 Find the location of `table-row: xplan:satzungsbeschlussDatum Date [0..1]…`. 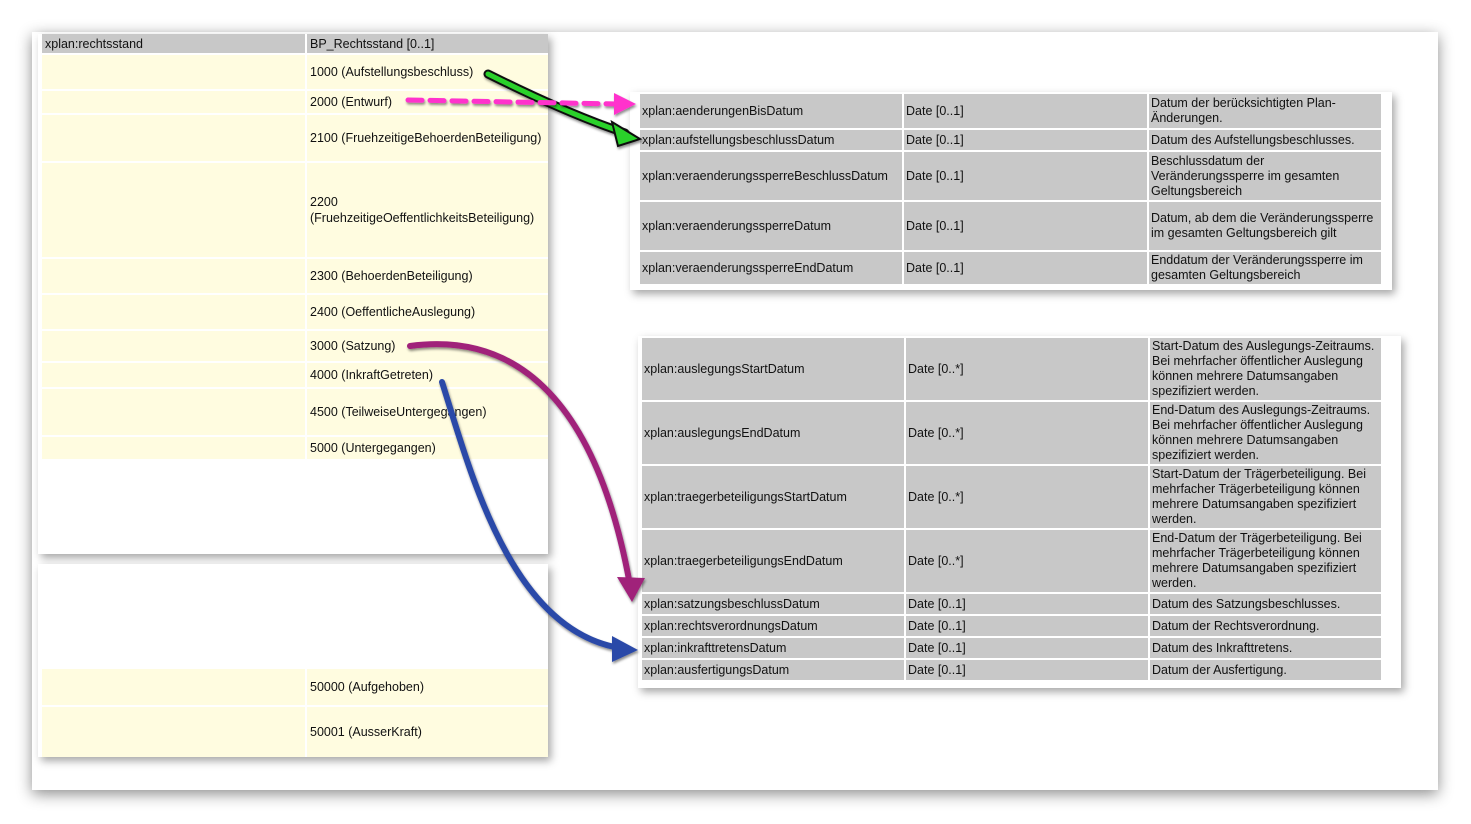

table-row: xplan:satzungsbeschlussDatum Date [0..1]… is located at coordinates (1011, 604).